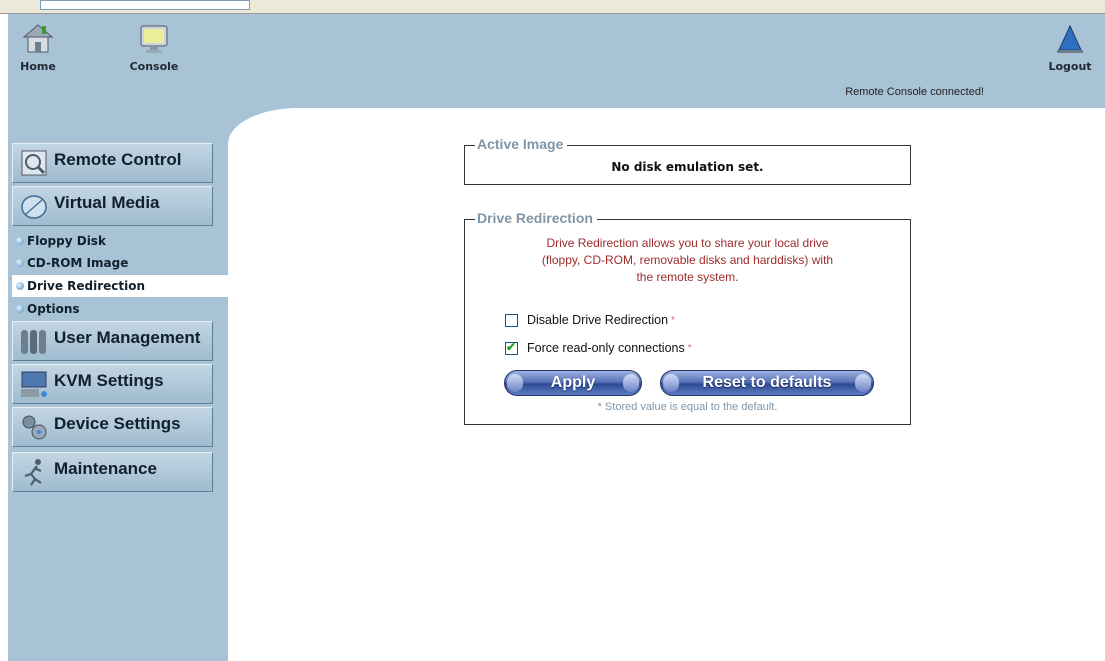  I want to click on sidebar-item-user-management: User Management, so click(112, 341).